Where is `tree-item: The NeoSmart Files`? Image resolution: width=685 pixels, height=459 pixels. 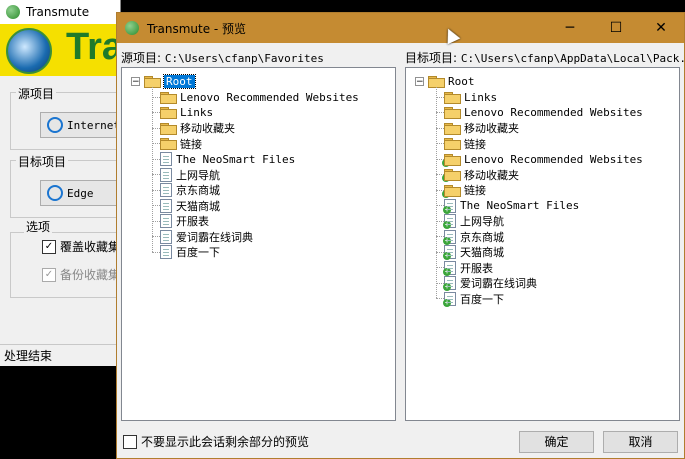
tree-item: The NeoSmart Files is located at coordinates (227, 159).